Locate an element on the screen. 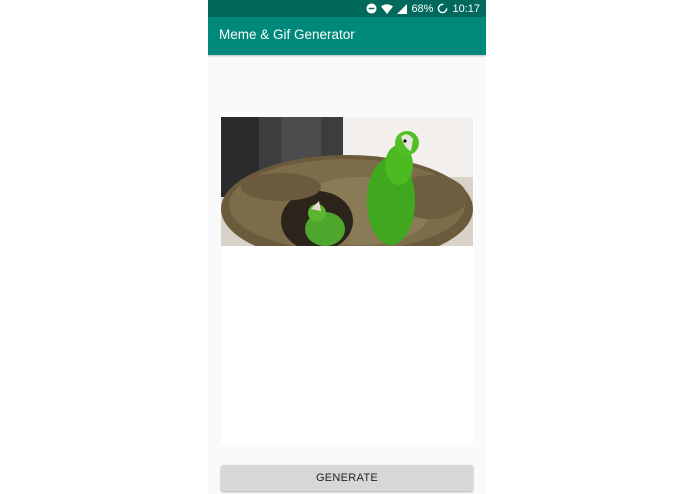 The width and height of the screenshot is (695, 494). gif-preview-image is located at coordinates (347, 181).